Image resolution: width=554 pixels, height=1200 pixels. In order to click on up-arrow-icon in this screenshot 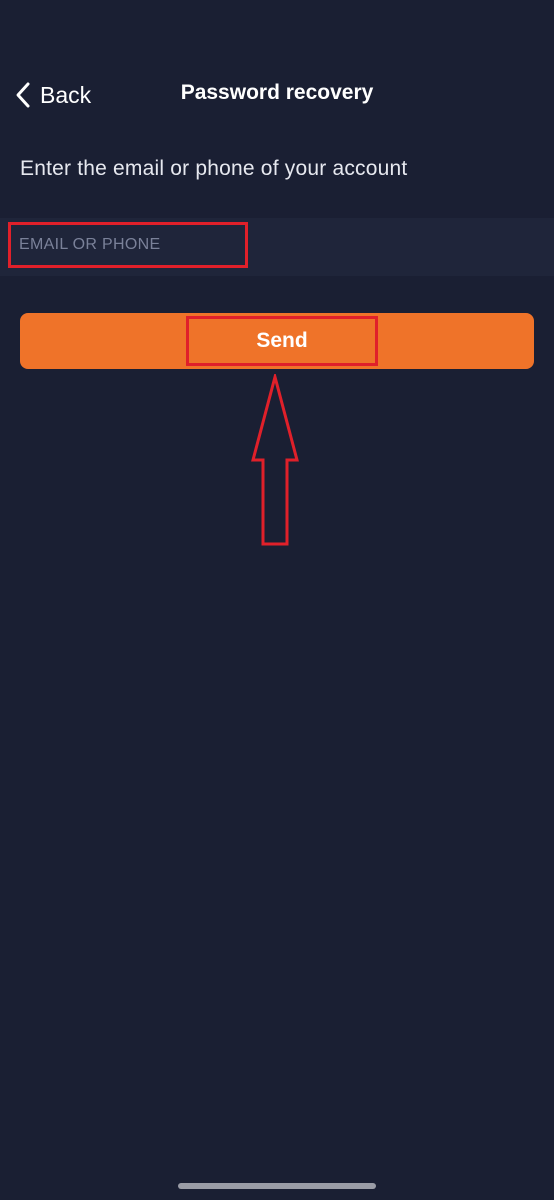, I will do `click(275, 460)`.